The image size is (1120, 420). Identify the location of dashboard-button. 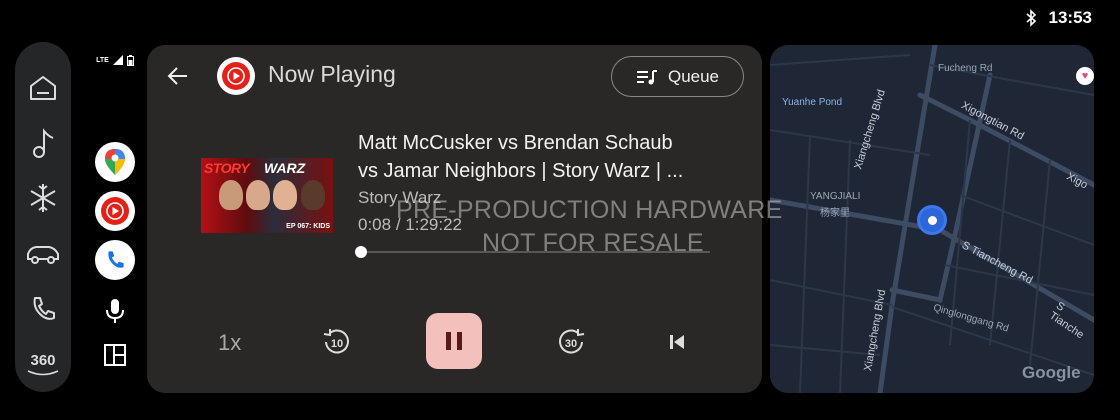
(115, 357).